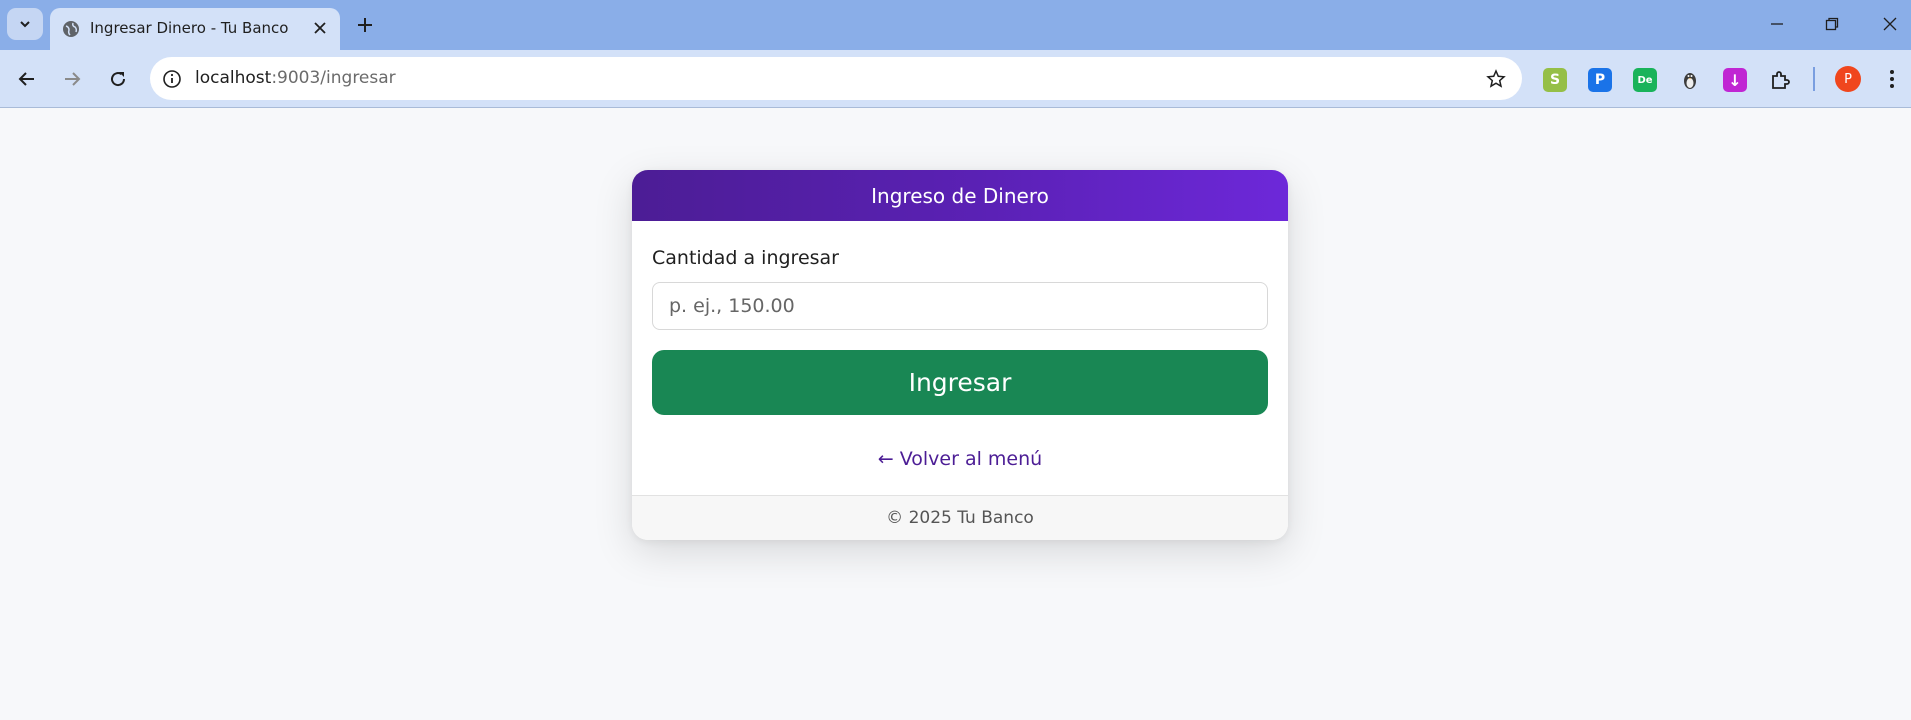 Image resolution: width=1911 pixels, height=720 pixels. I want to click on url-text: localhost:9003/ingresar, so click(295, 78).